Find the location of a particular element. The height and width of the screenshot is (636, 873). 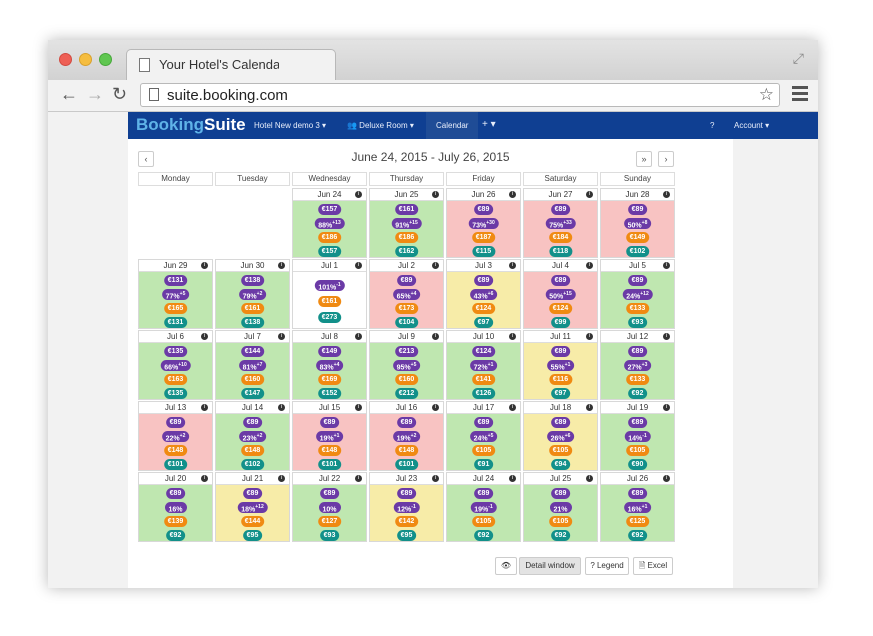

day-cell: Jul 10 i €124 72%+1 €141 €126 is located at coordinates (483, 365).